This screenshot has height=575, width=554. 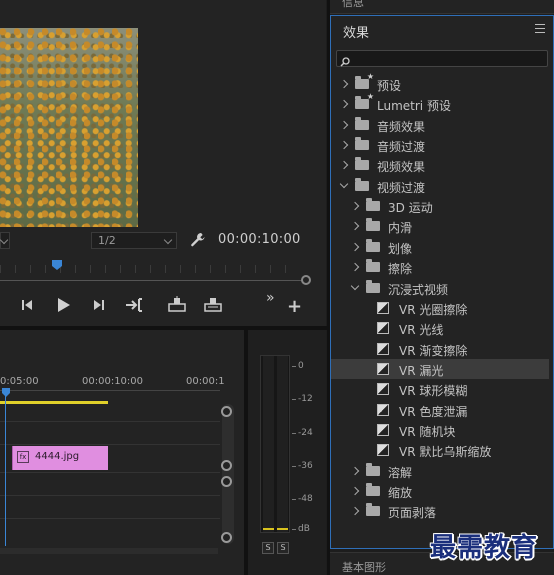 I want to click on effect-folder: 音频效果, so click(x=440, y=125).